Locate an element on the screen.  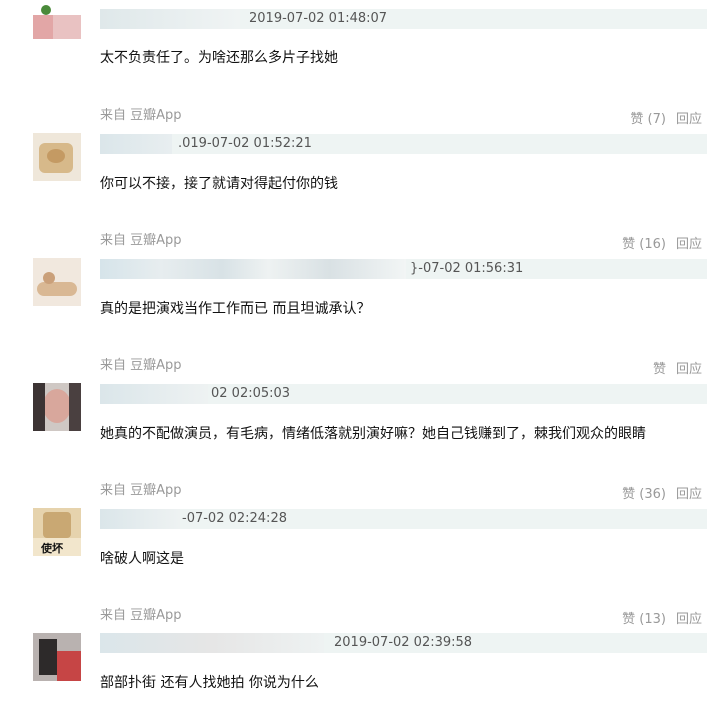
comment-text: 啥破人啊这是 is located at coordinates (142, 559).